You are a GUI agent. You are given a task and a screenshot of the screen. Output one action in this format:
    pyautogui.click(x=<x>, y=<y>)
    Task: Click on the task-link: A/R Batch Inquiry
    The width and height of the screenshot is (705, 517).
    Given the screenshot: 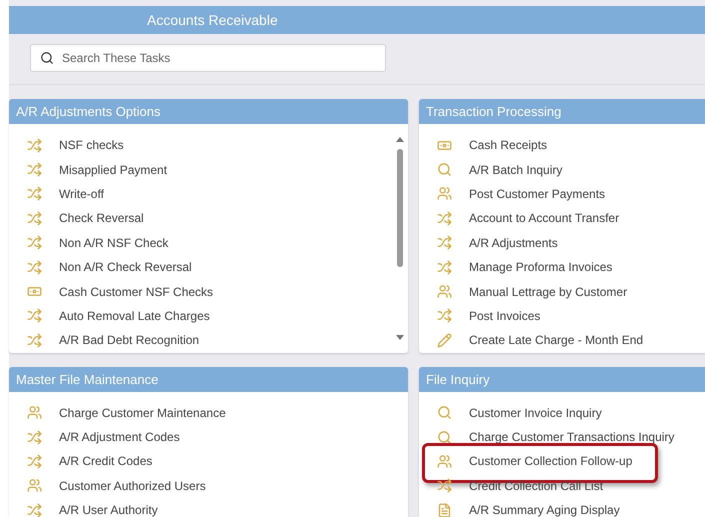 What is the action you would take?
    pyautogui.click(x=515, y=169)
    